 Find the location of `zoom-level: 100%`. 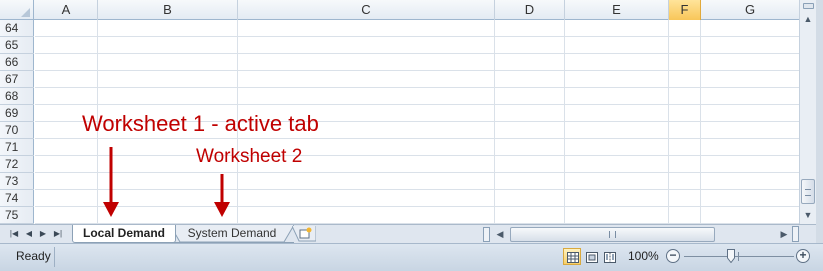

zoom-level: 100% is located at coordinates (643, 256).